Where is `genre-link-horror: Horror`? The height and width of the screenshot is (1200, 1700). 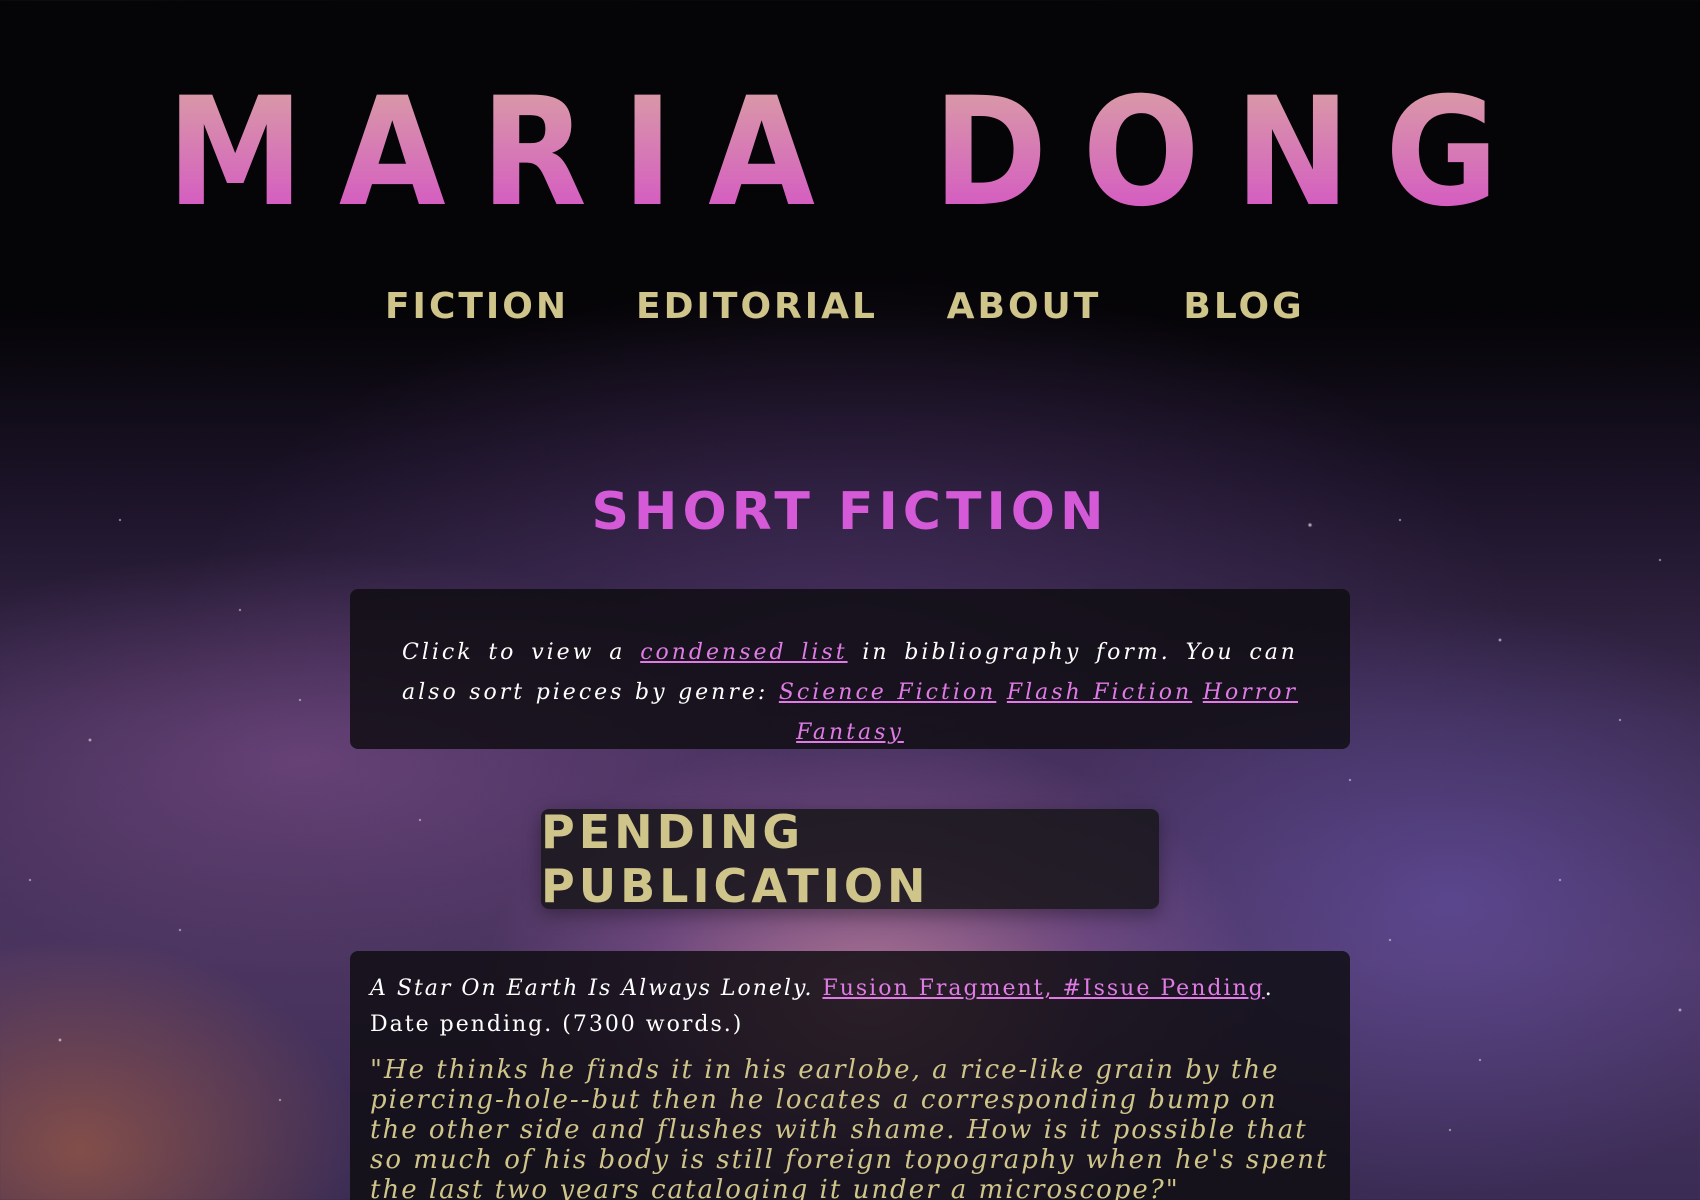 genre-link-horror: Horror is located at coordinates (1250, 692).